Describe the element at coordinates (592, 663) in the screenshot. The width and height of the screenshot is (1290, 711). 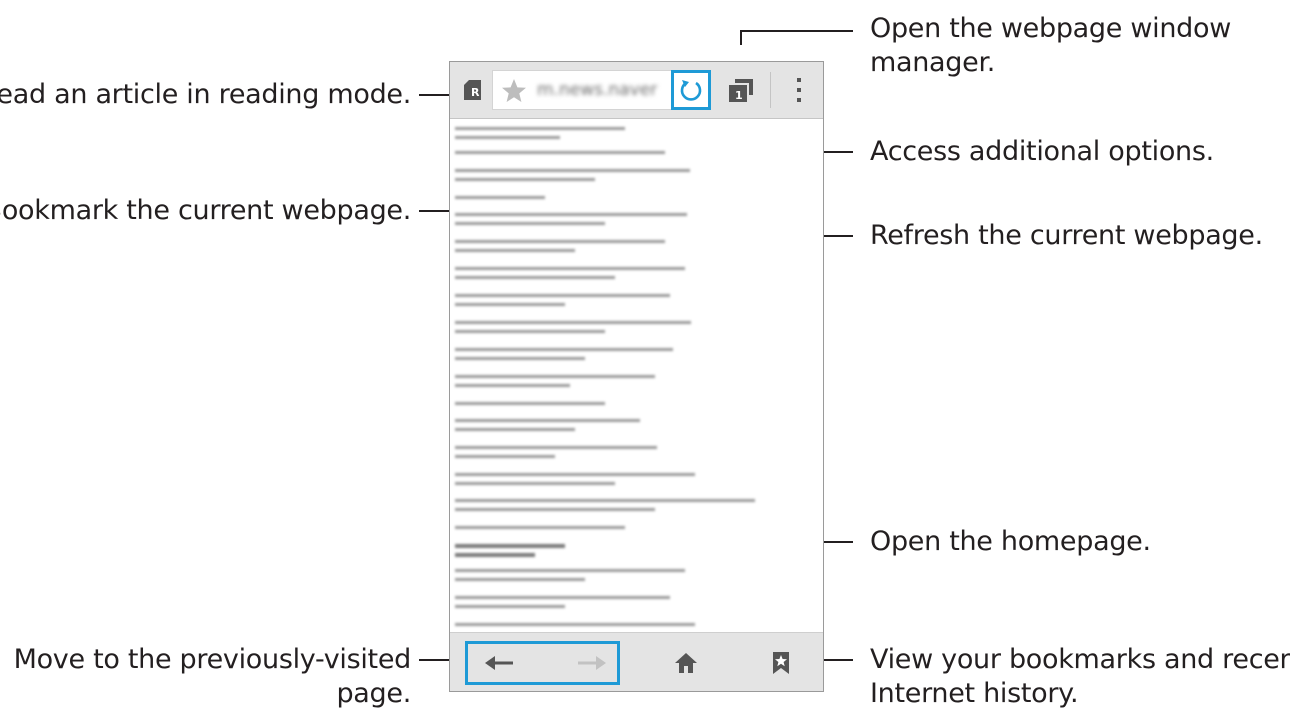
I see `arrow-right-icon` at that location.